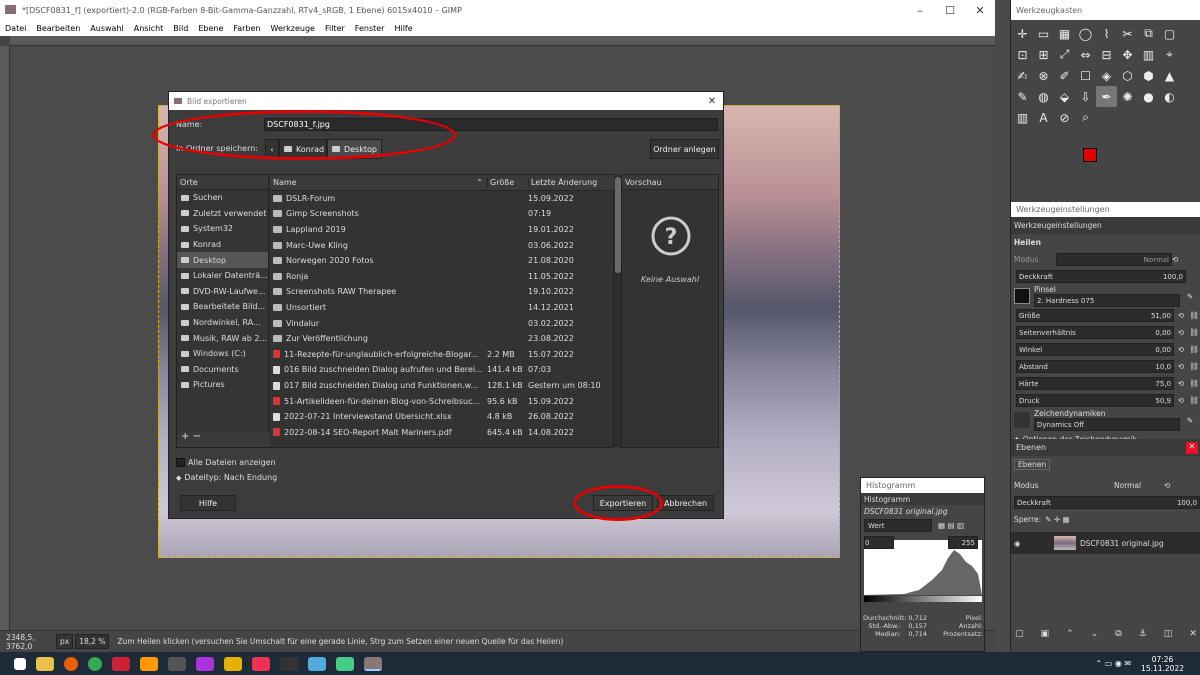 The image size is (1200, 675). I want to click on mask-icon: ◫, so click(1168, 634).